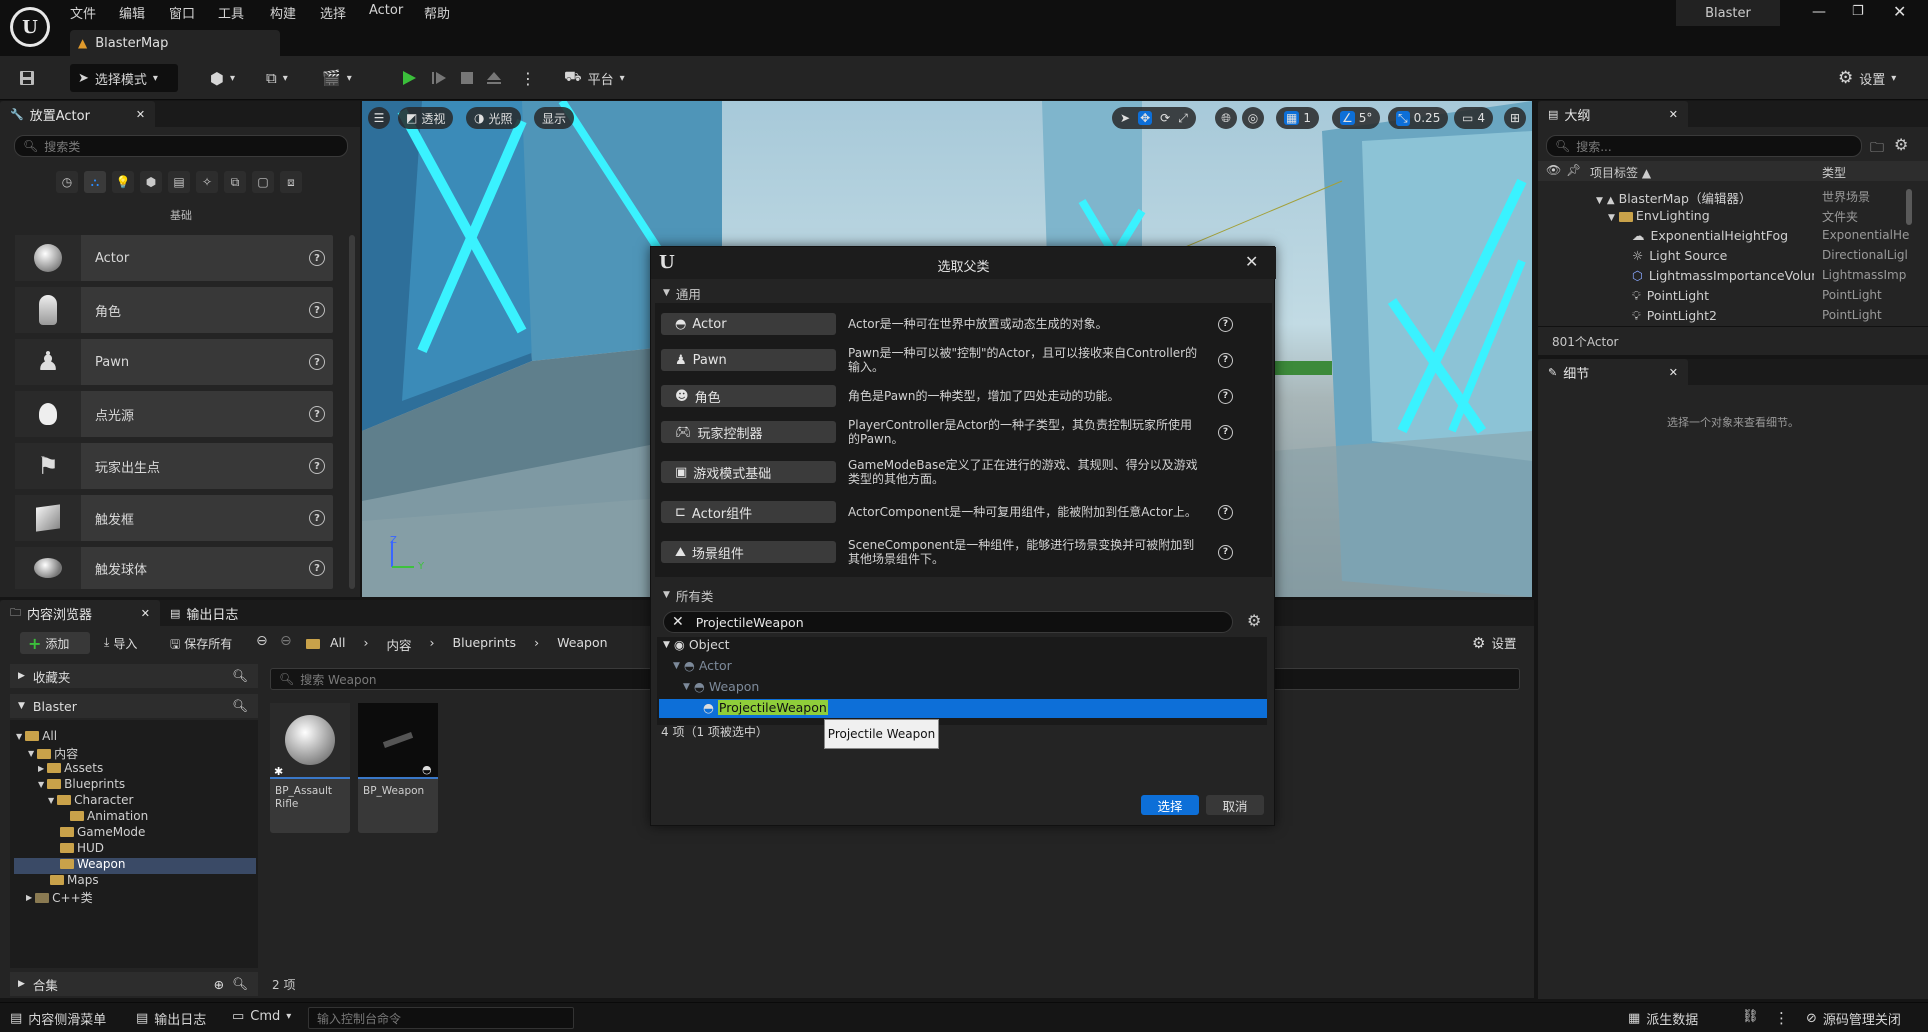 The height and width of the screenshot is (1032, 1928). What do you see at coordinates (204, 613) in the screenshot?
I see `output-log-tab: ▤ 输出日志` at bounding box center [204, 613].